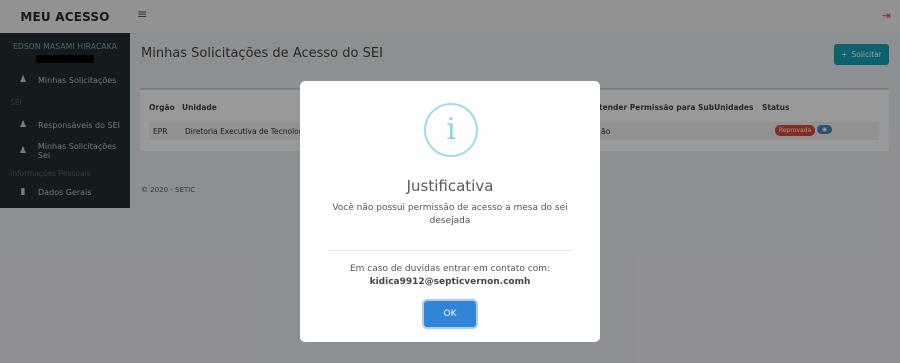 The width and height of the screenshot is (900, 363). What do you see at coordinates (450, 282) in the screenshot?
I see `contact-email: kidica9912@septicvernon.comh` at bounding box center [450, 282].